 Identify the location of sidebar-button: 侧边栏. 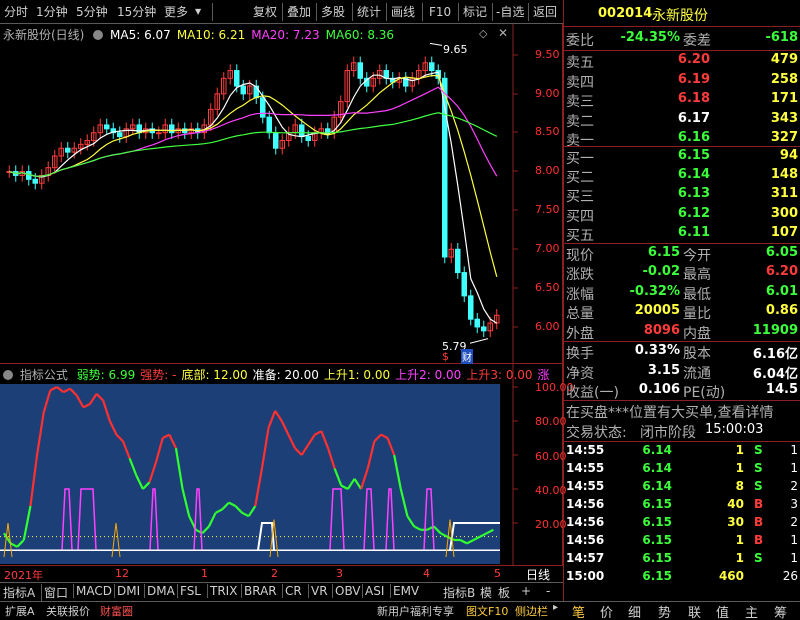
(531, 611).